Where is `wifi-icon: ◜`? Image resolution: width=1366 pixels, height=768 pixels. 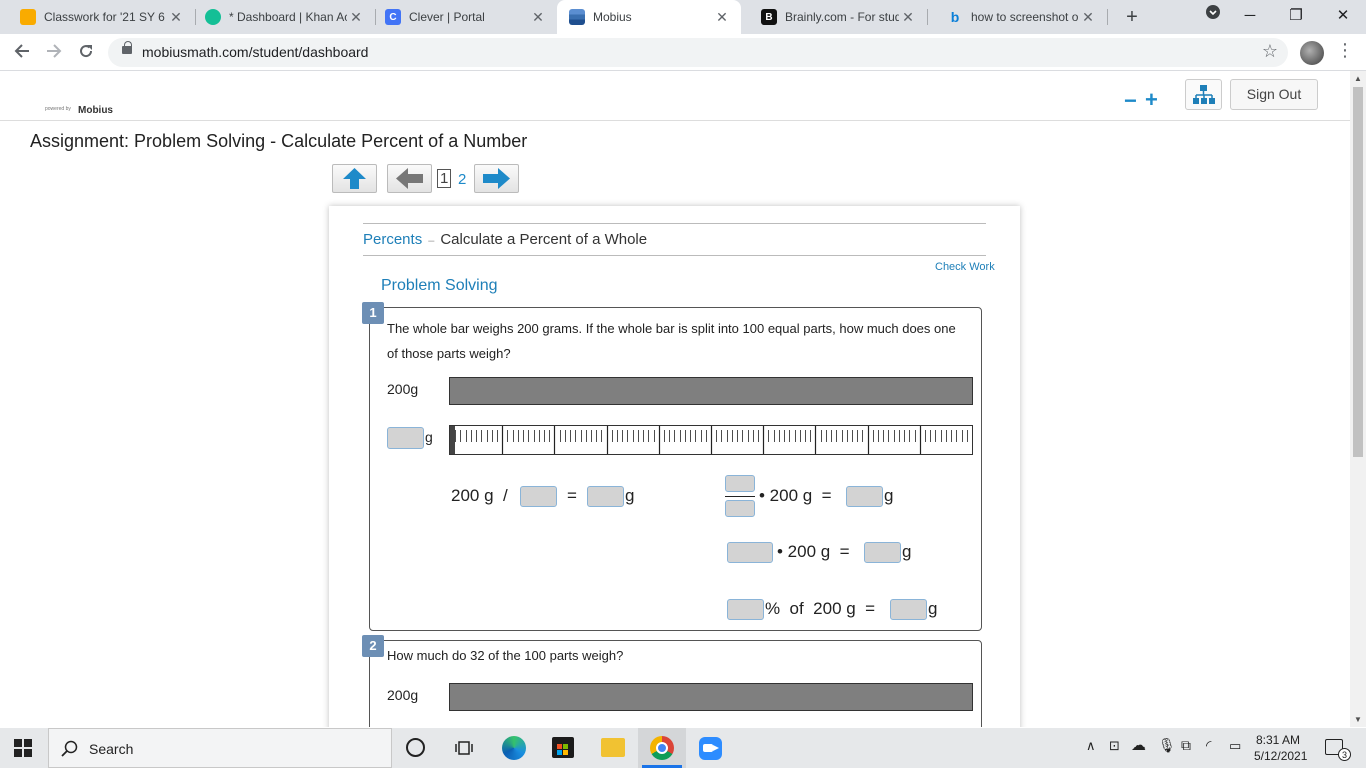
wifi-icon: ◜ is located at coordinates (1208, 745).